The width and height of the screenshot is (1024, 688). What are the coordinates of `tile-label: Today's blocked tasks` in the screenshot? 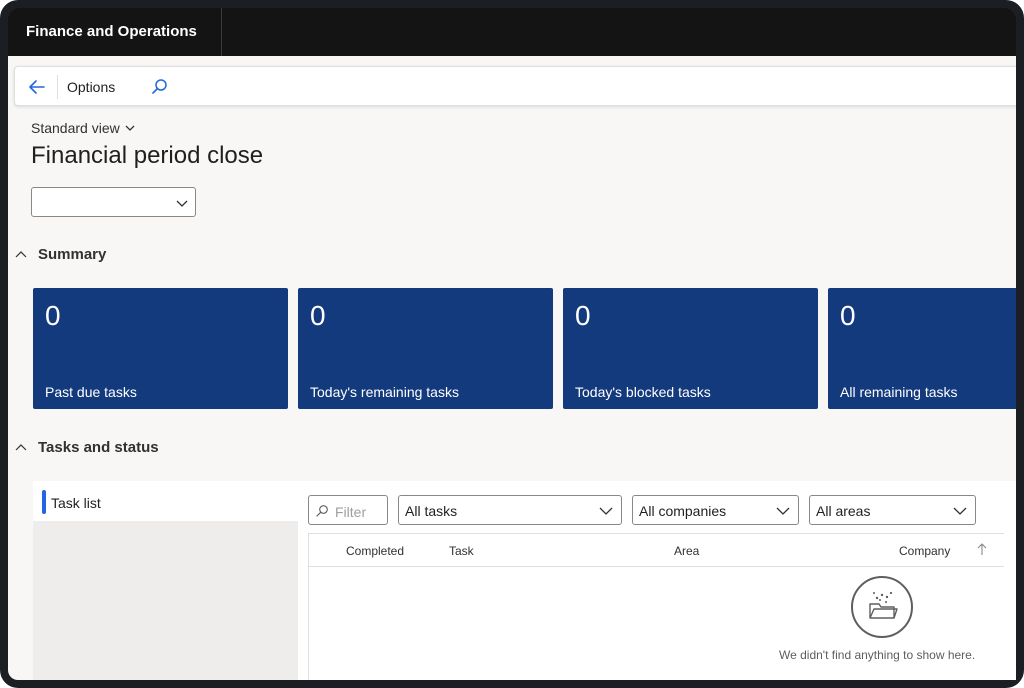 It's located at (643, 392).